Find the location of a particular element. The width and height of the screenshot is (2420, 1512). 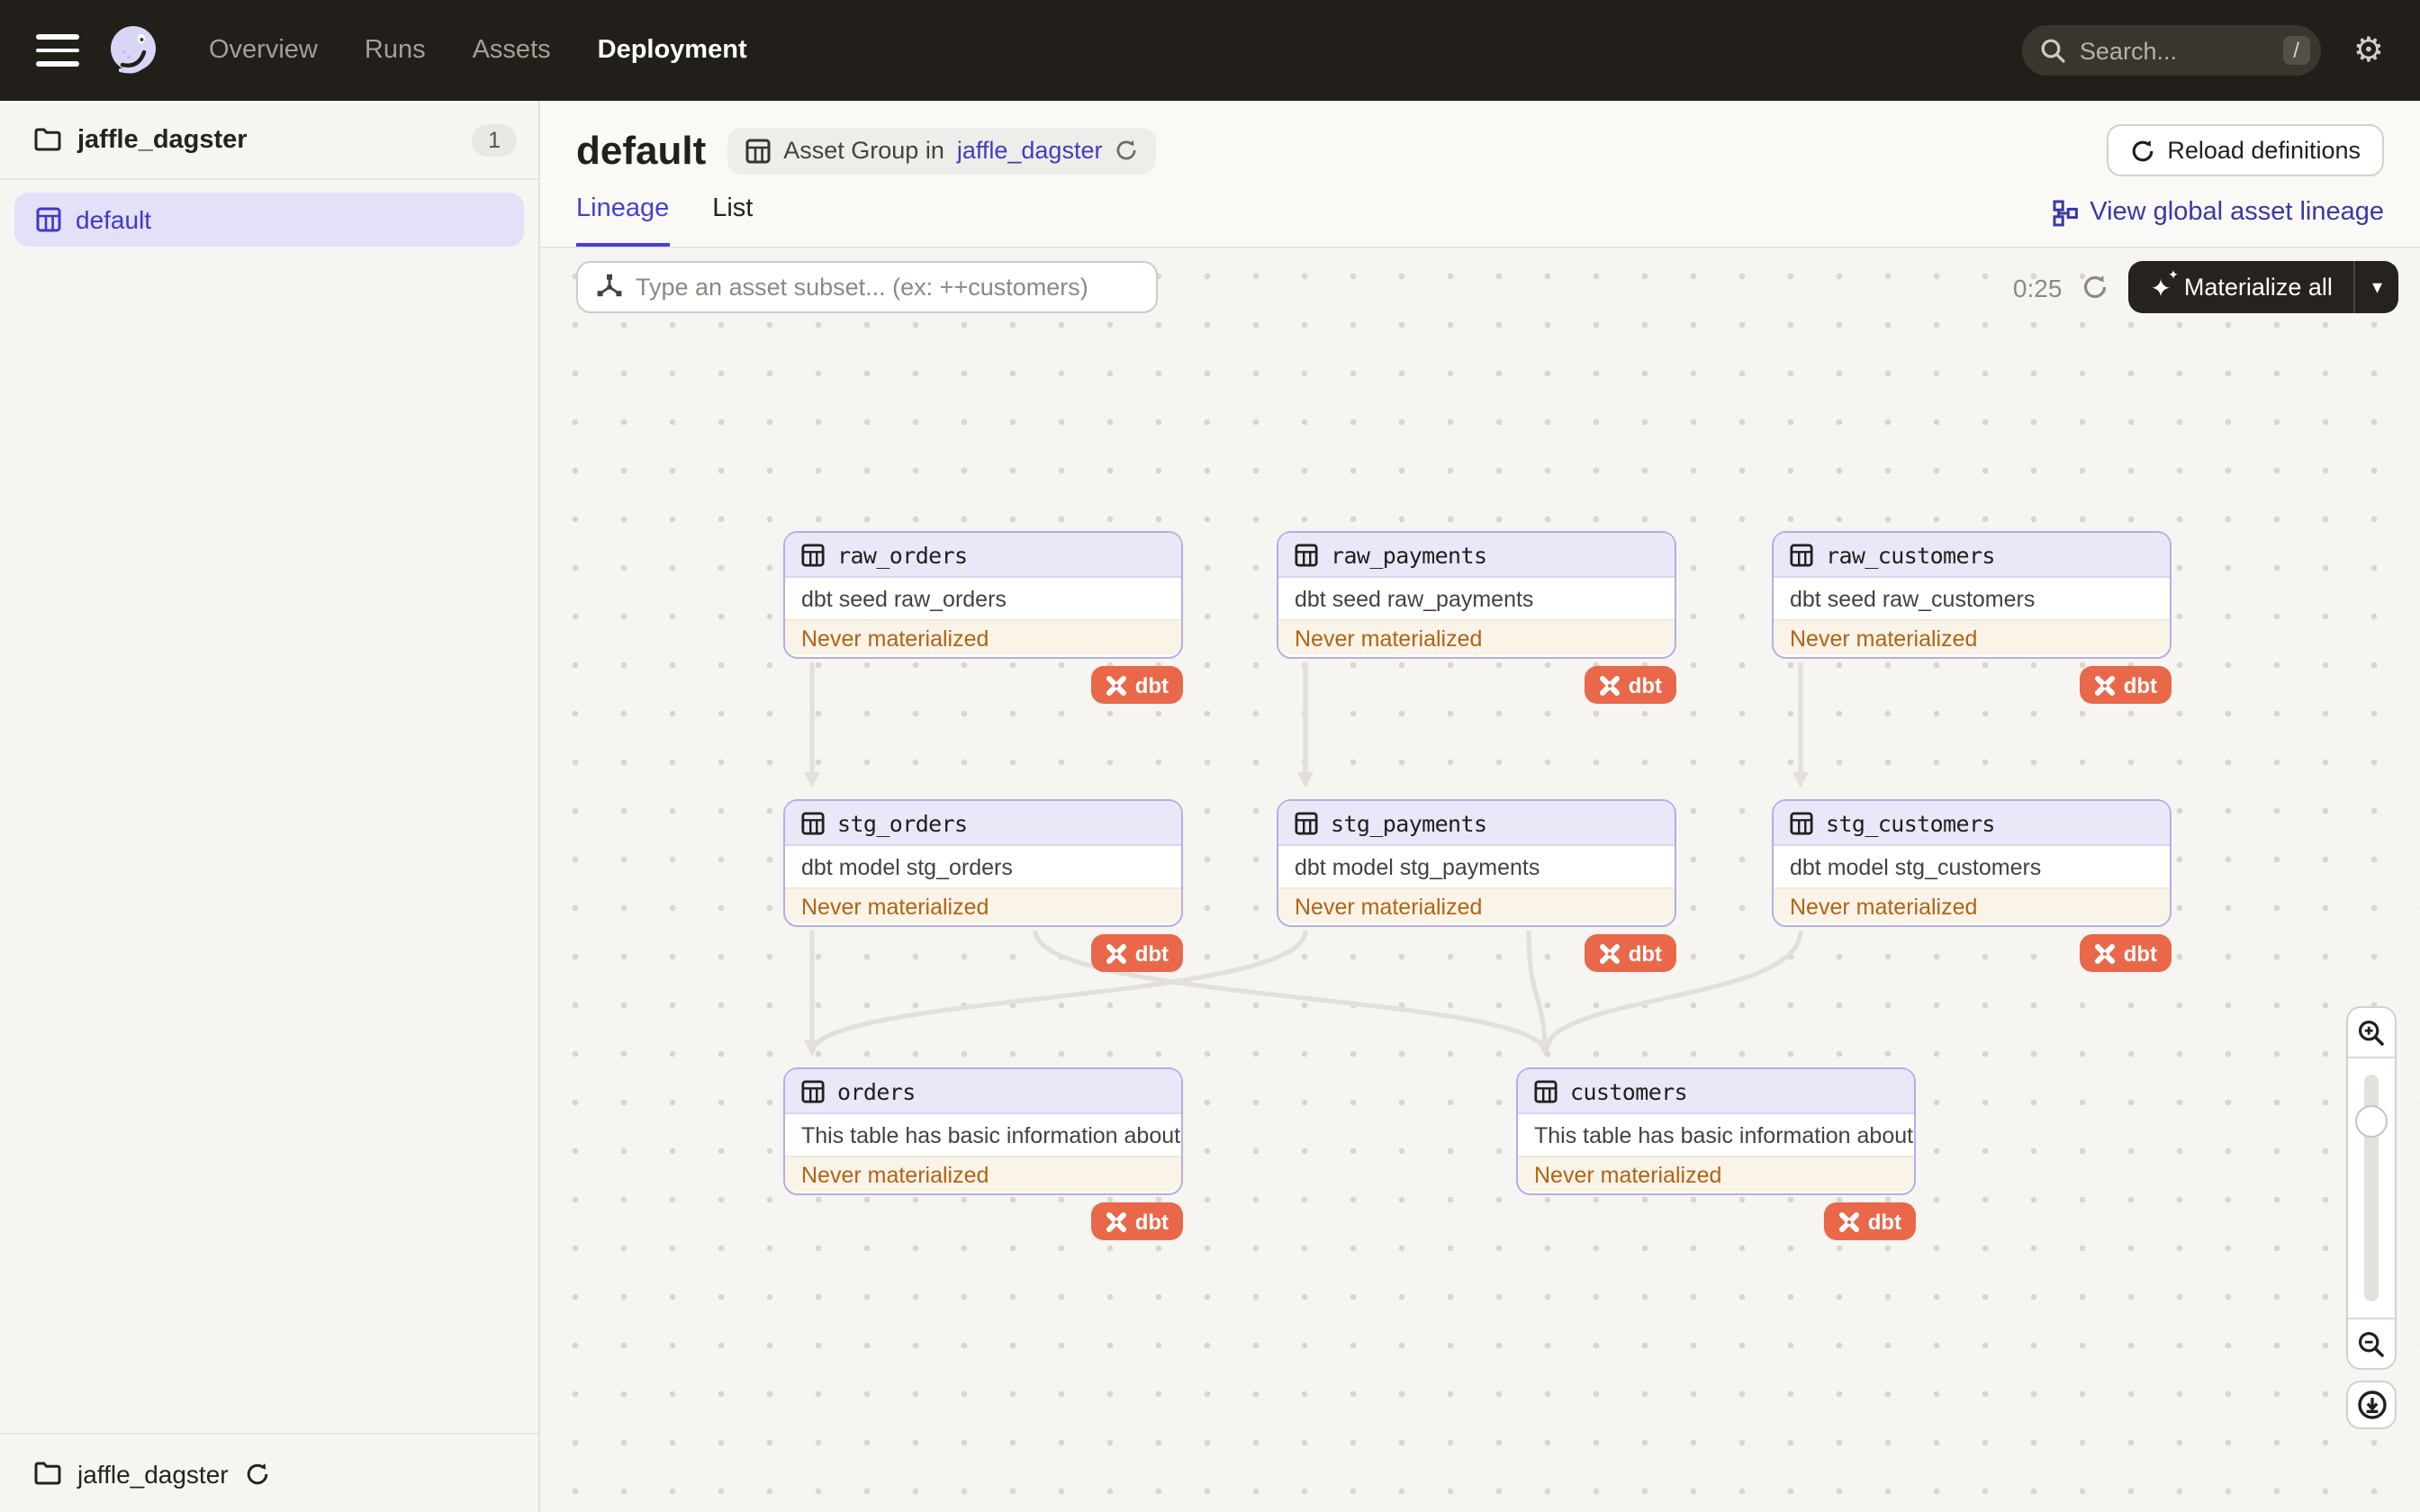

nav-item-runs: Runs is located at coordinates (395, 51).